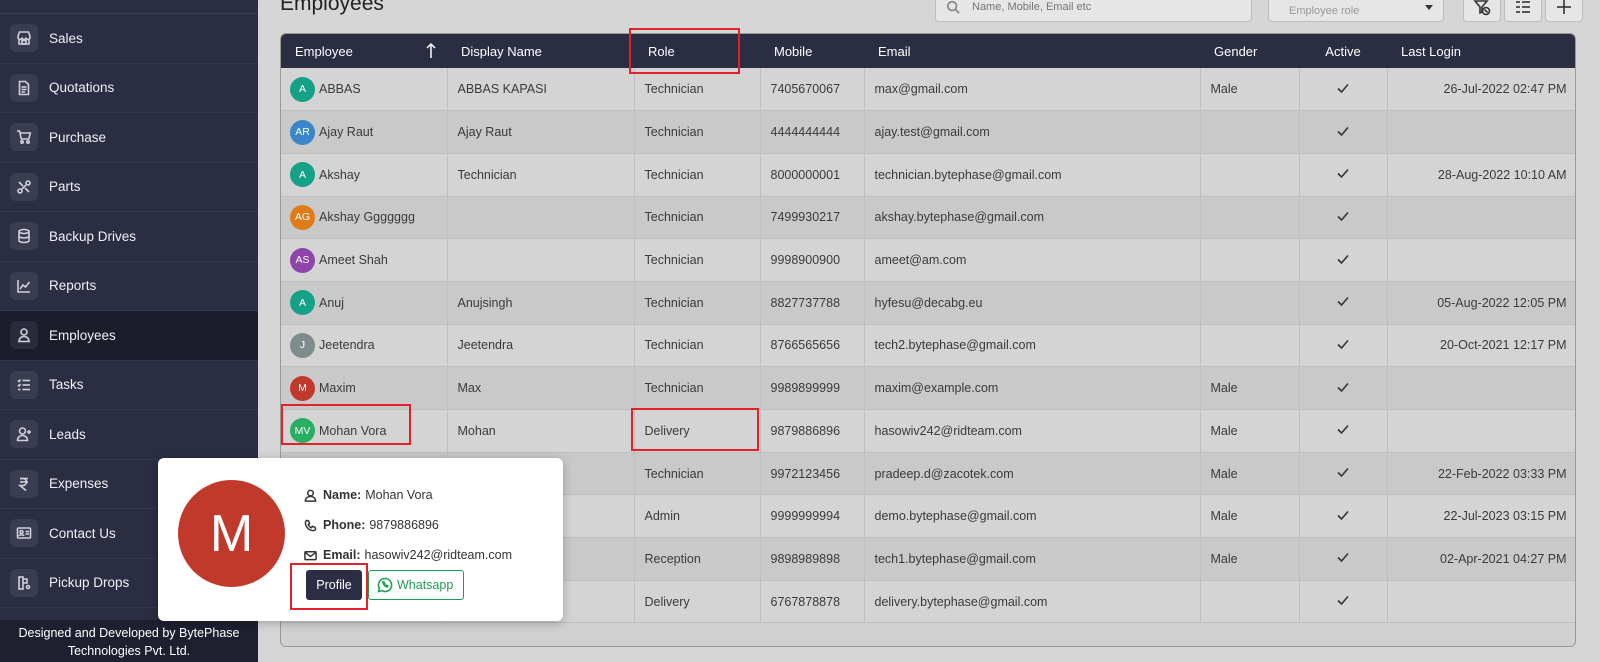 The width and height of the screenshot is (1600, 662). I want to click on column-header-gender: Gender, so click(1249, 51).